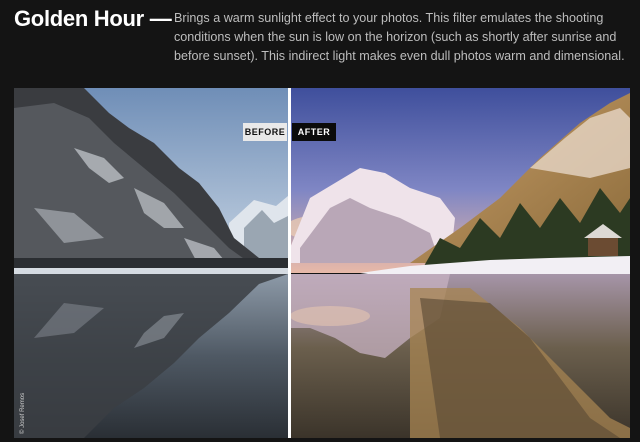  What do you see at coordinates (289, 263) in the screenshot?
I see `comparison-divider-handle` at bounding box center [289, 263].